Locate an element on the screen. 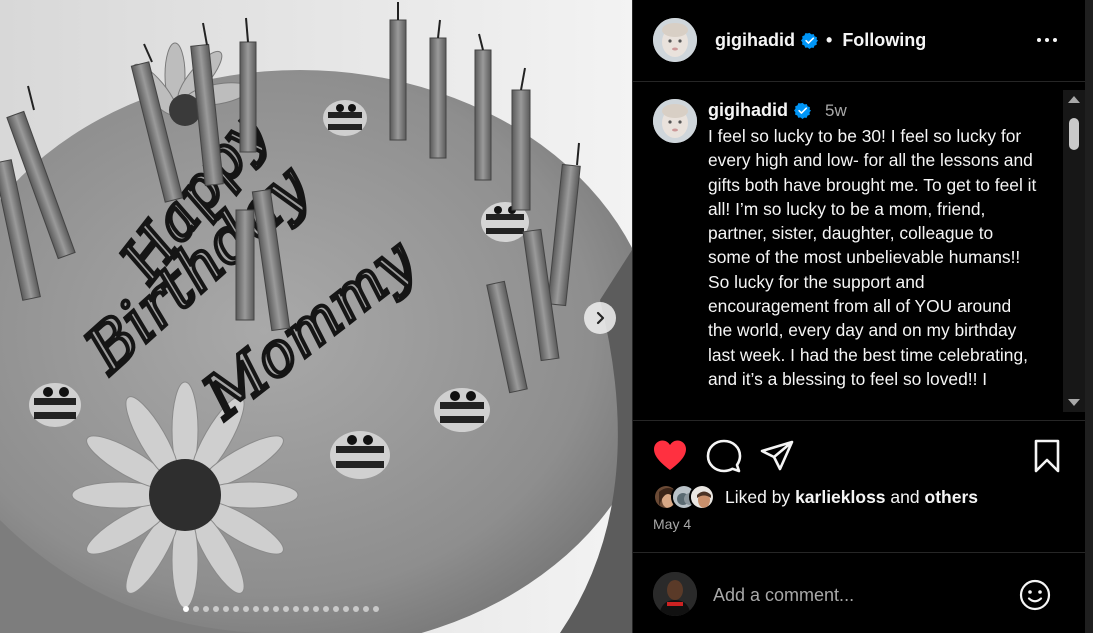 Image resolution: width=1093 pixels, height=633 pixels. caption-username: gigihadid is located at coordinates (748, 110).